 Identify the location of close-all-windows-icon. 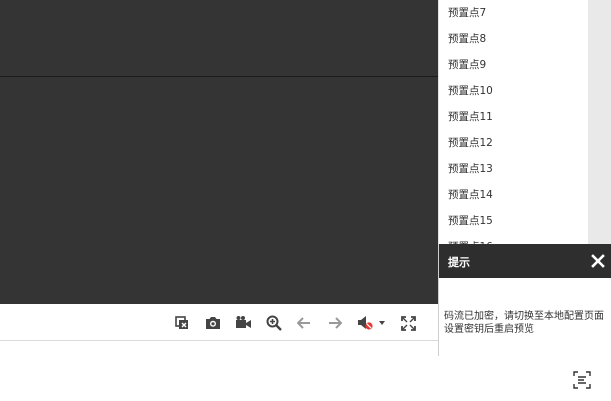
(182, 323).